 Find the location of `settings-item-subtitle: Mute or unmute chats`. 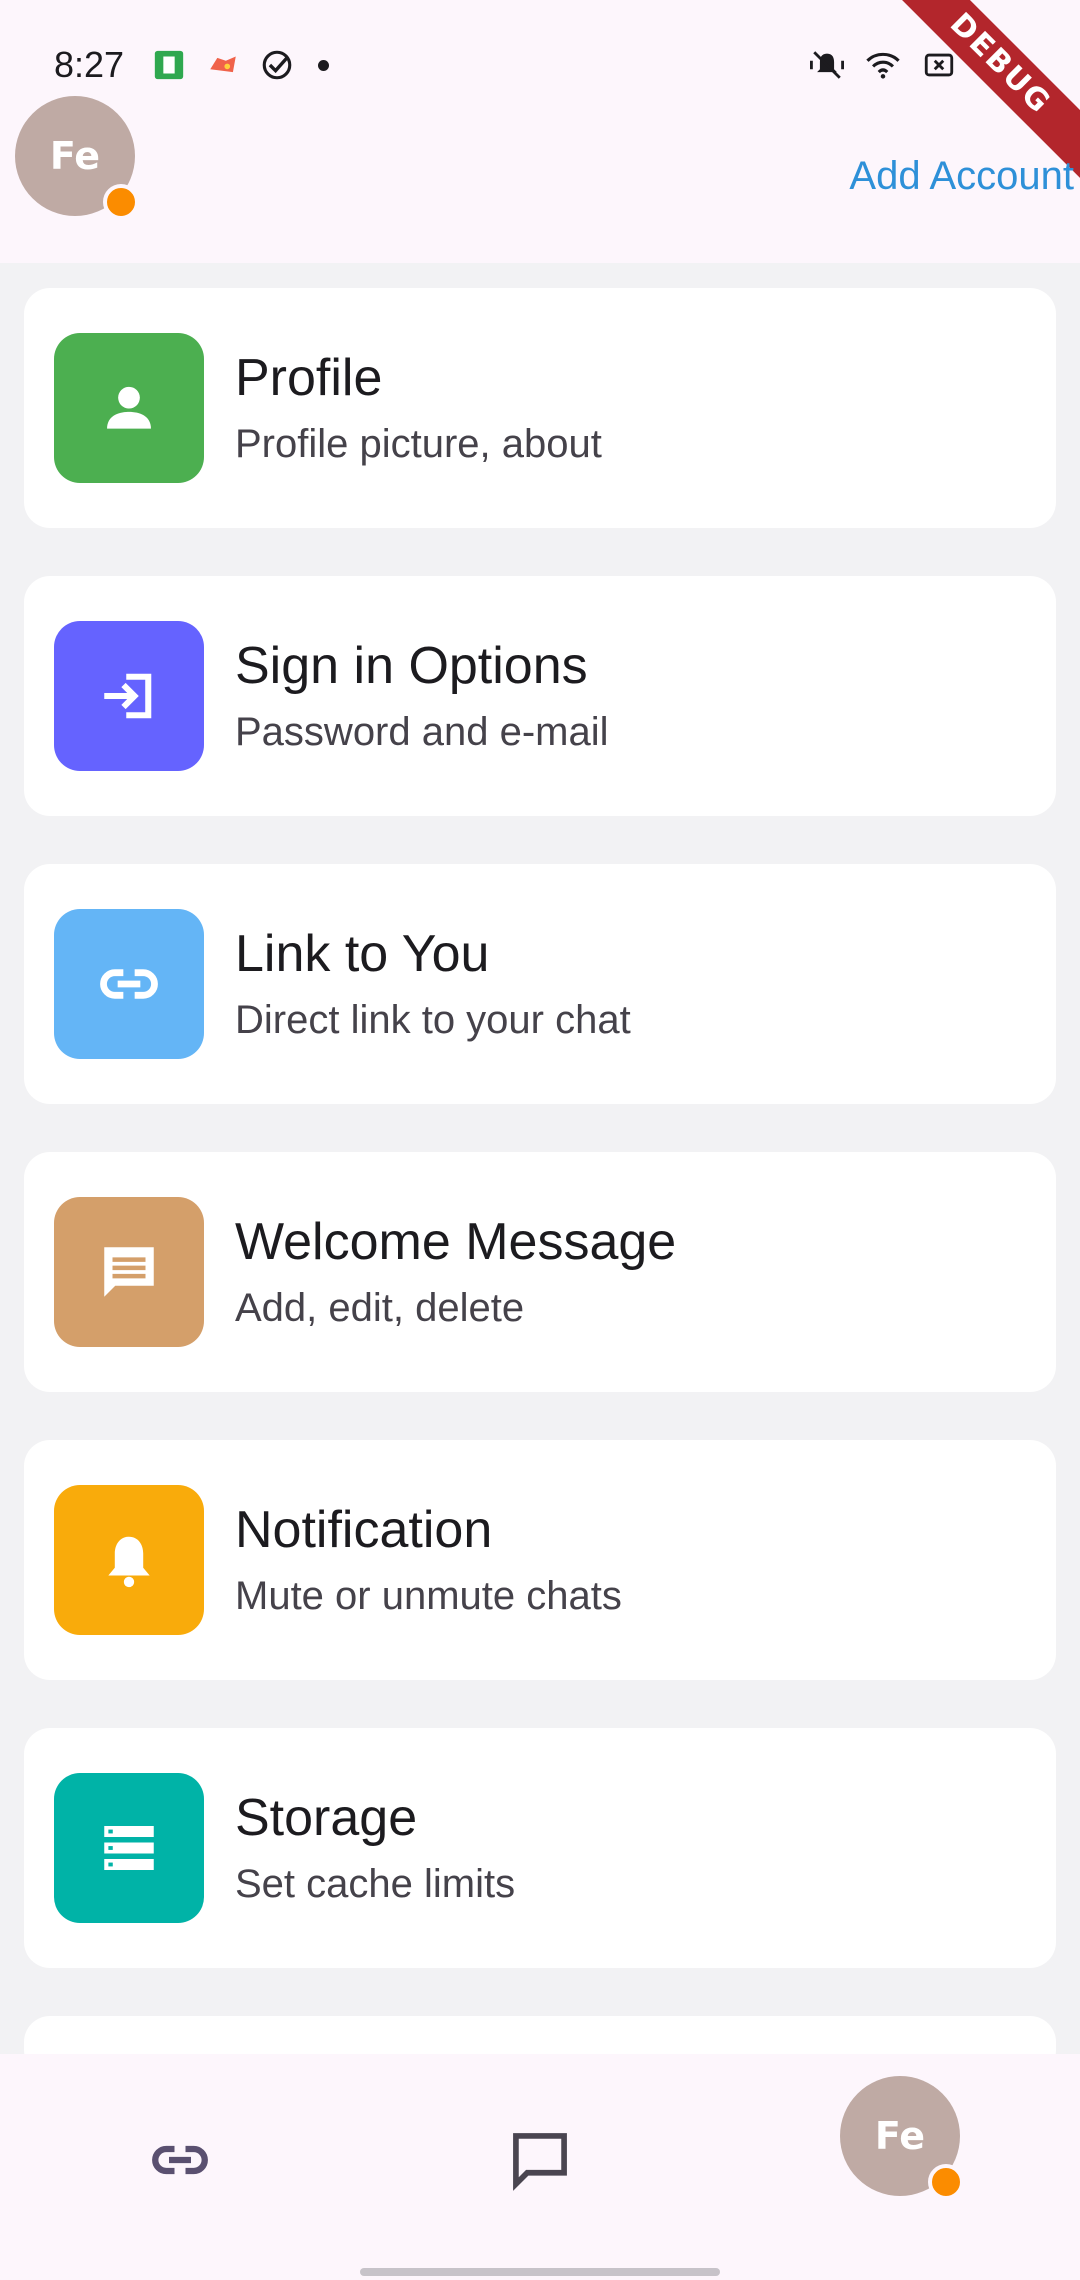

settings-item-subtitle: Mute or unmute chats is located at coordinates (428, 1596).